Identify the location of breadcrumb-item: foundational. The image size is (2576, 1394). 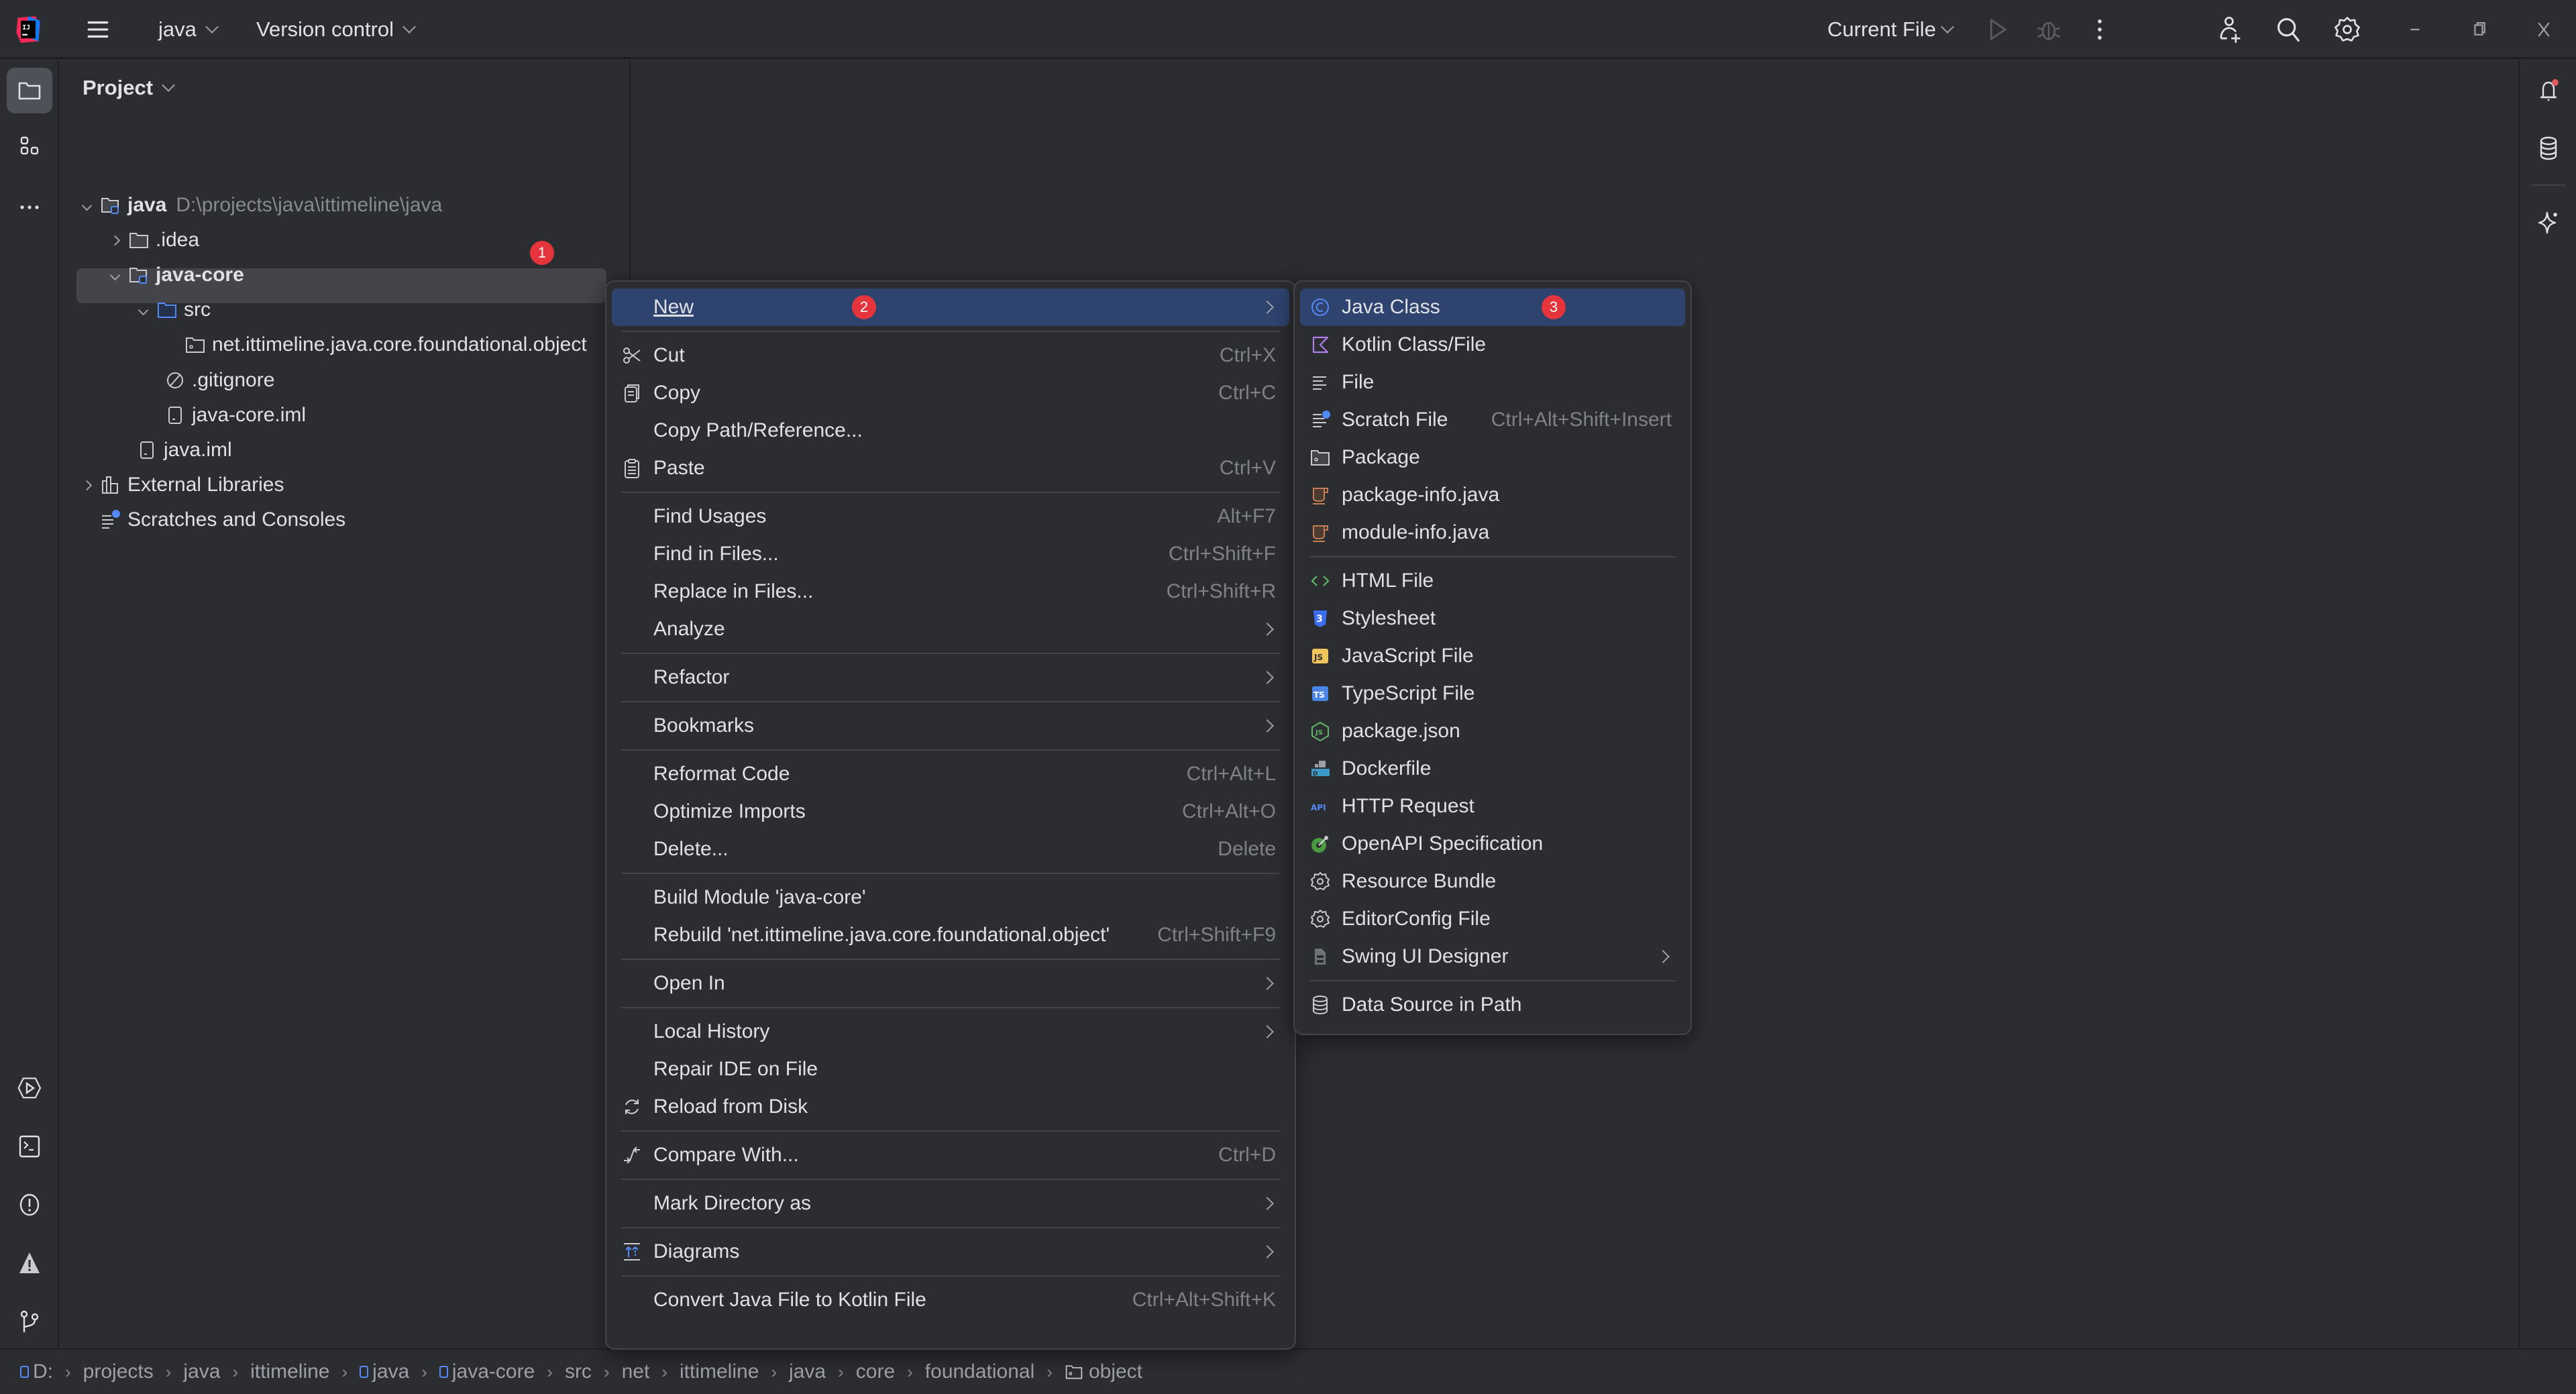
(979, 1371).